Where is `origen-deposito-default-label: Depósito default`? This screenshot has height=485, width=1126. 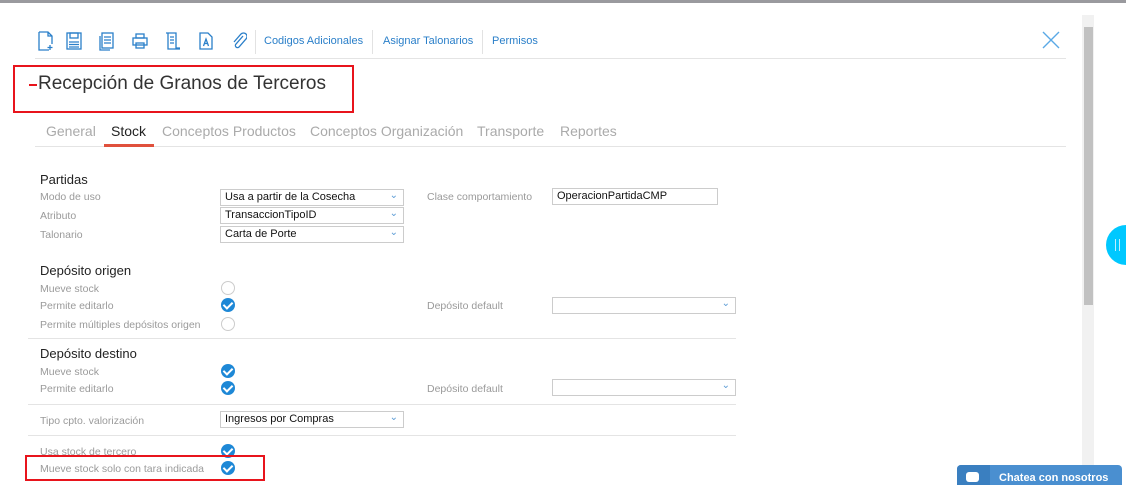
origen-deposito-default-label: Depósito default is located at coordinates (465, 306).